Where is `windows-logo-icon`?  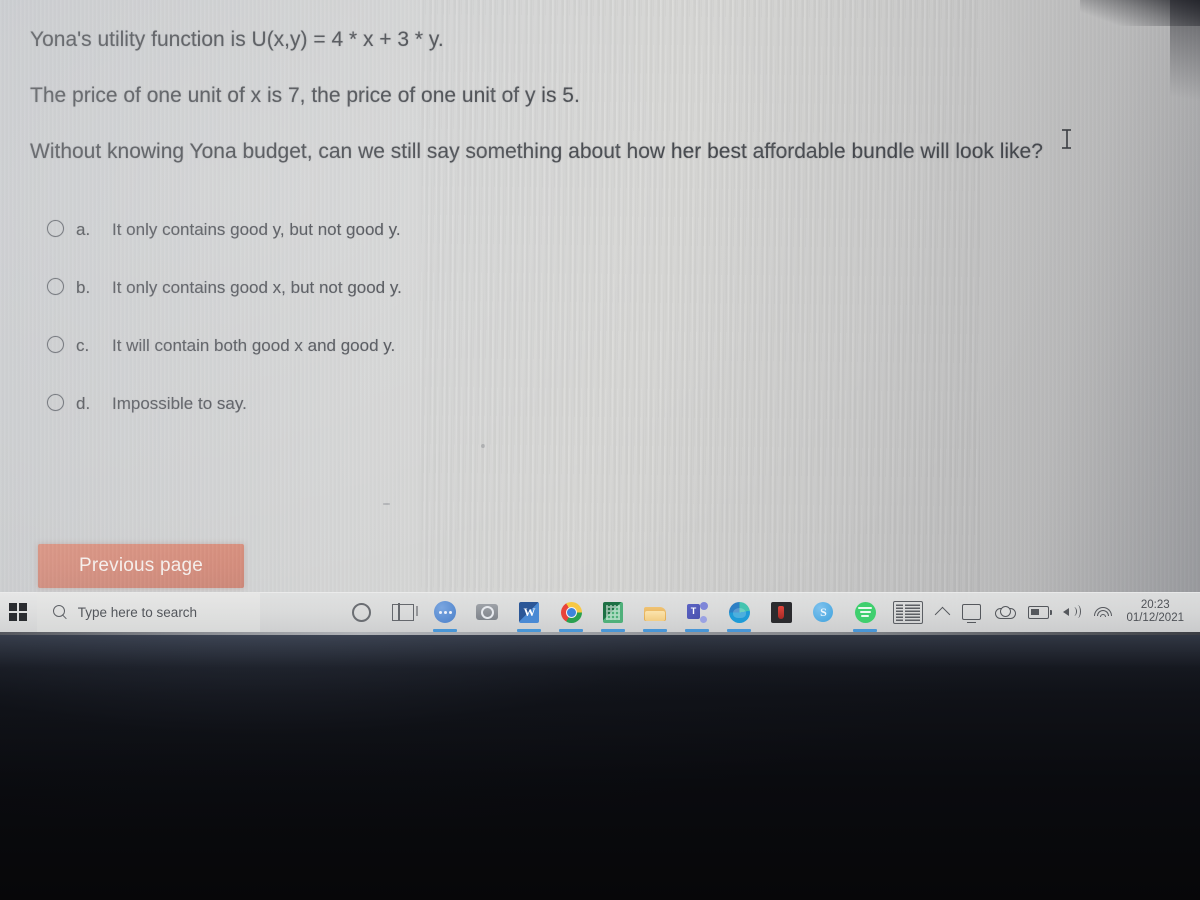 windows-logo-icon is located at coordinates (18, 612).